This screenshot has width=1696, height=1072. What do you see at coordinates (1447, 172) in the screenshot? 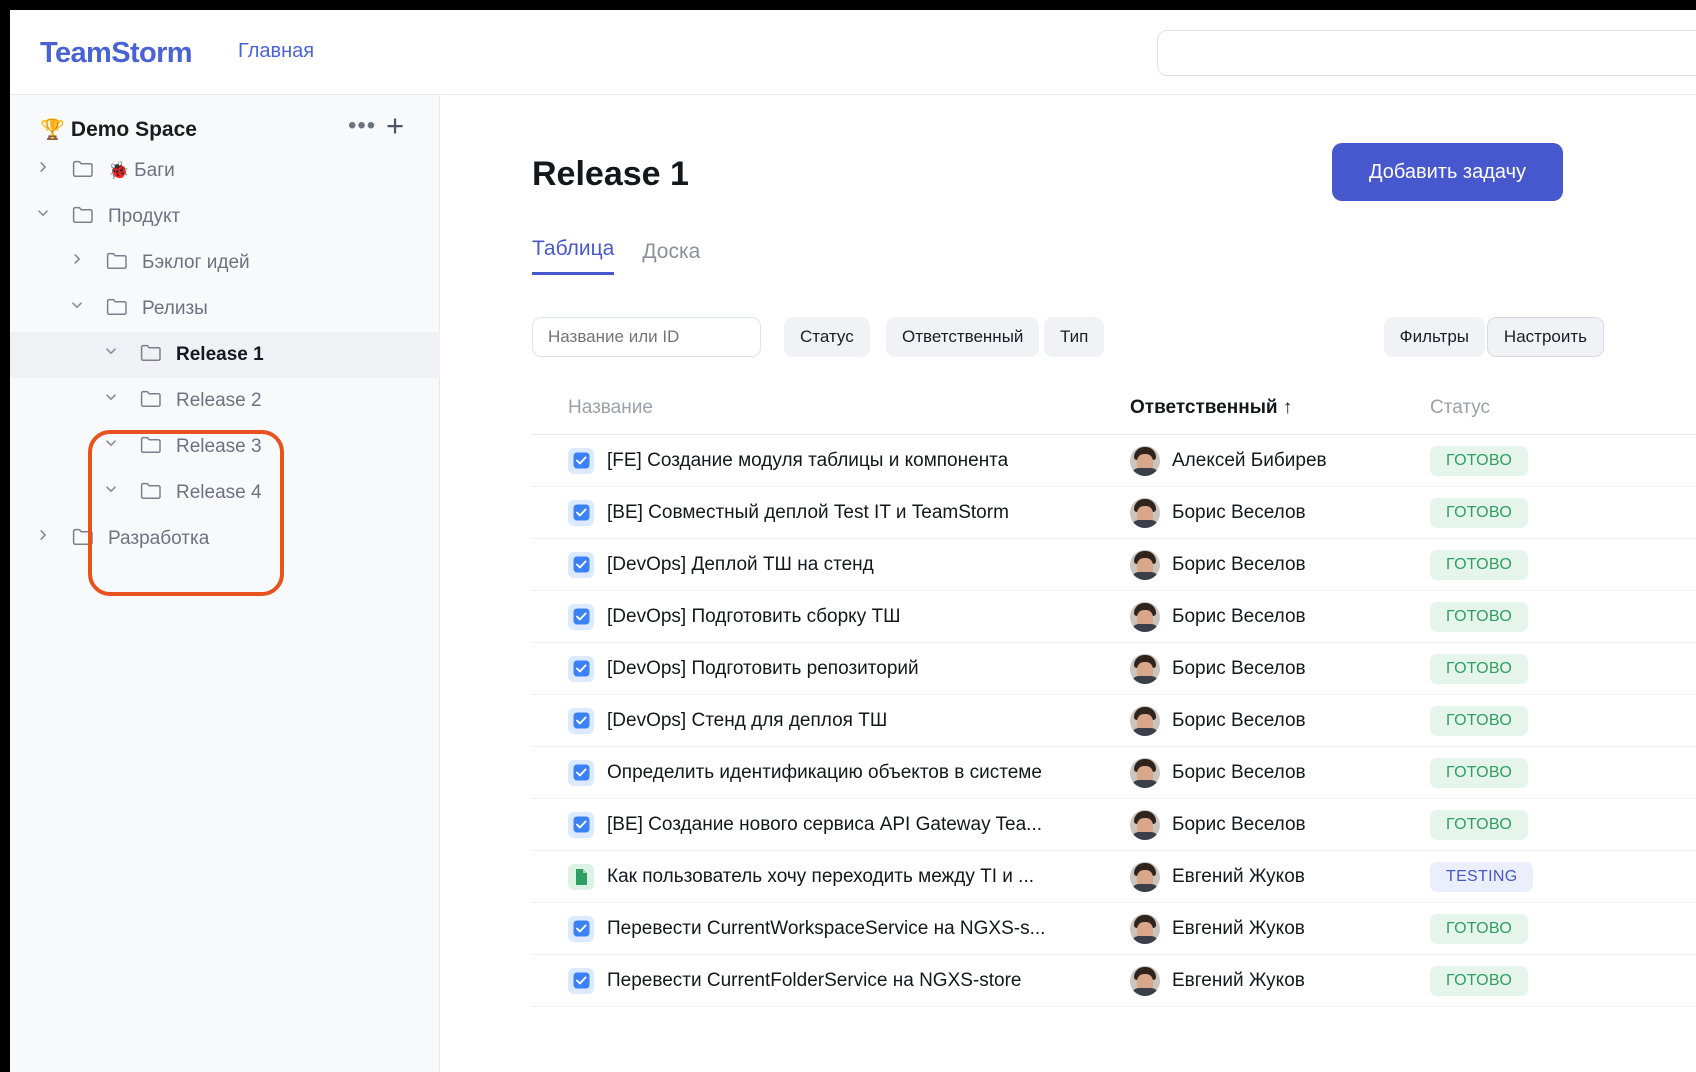
I see `add-task-button: Добавить задачу` at bounding box center [1447, 172].